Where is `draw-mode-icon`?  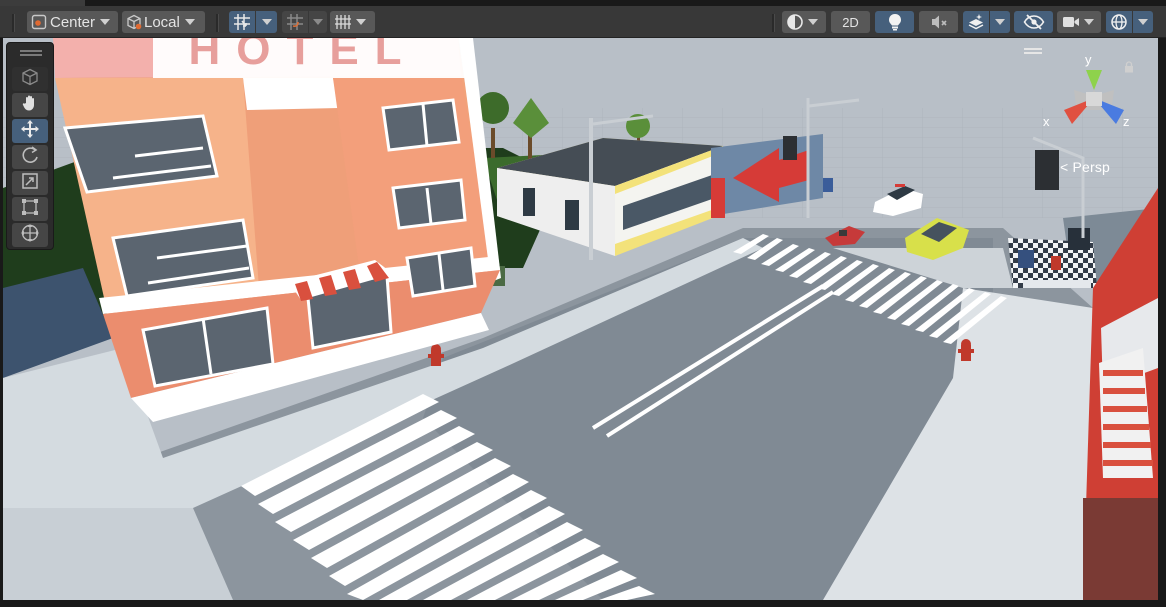 draw-mode-icon is located at coordinates (795, 22).